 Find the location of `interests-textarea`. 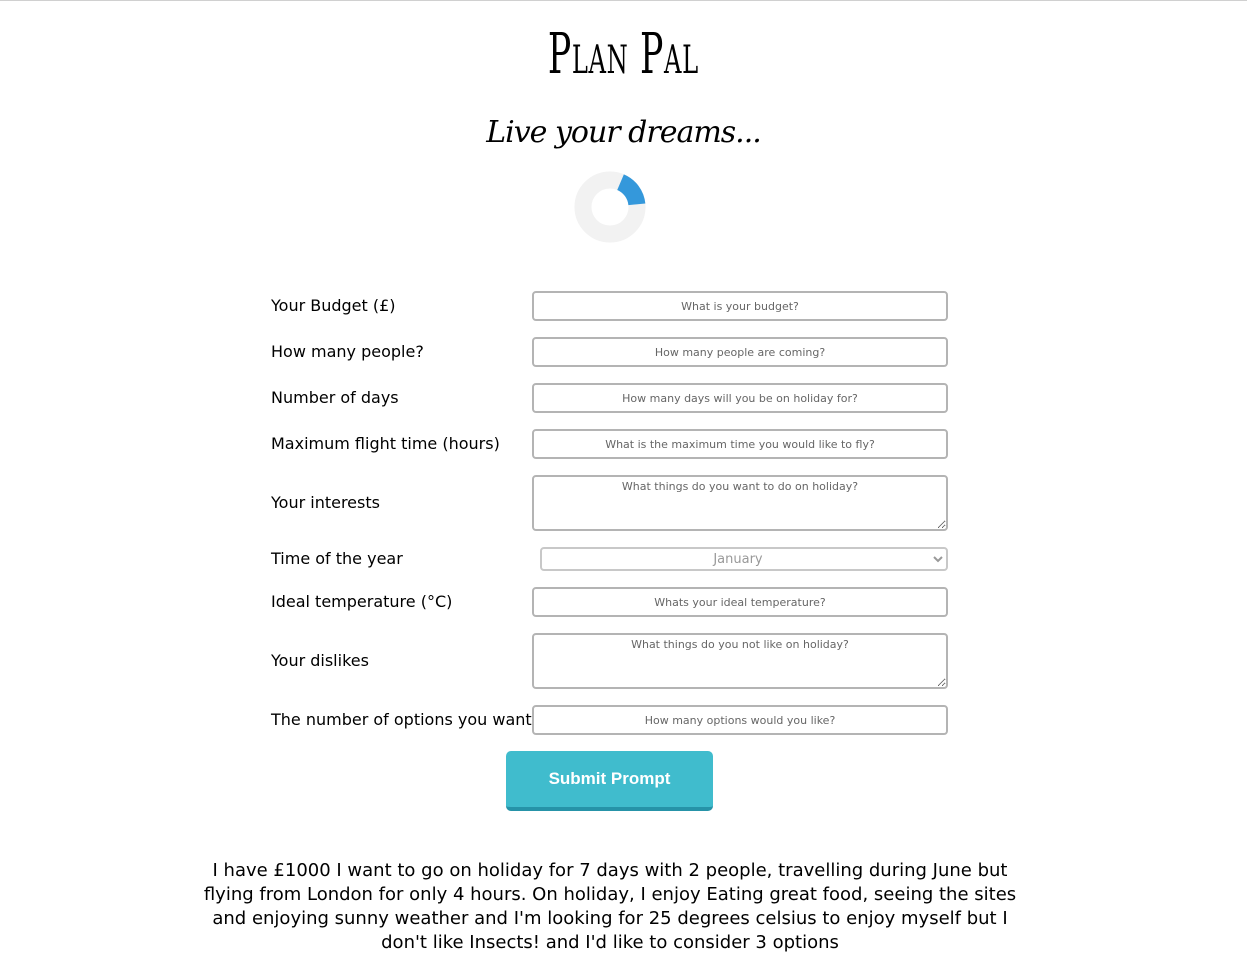

interests-textarea is located at coordinates (740, 503).